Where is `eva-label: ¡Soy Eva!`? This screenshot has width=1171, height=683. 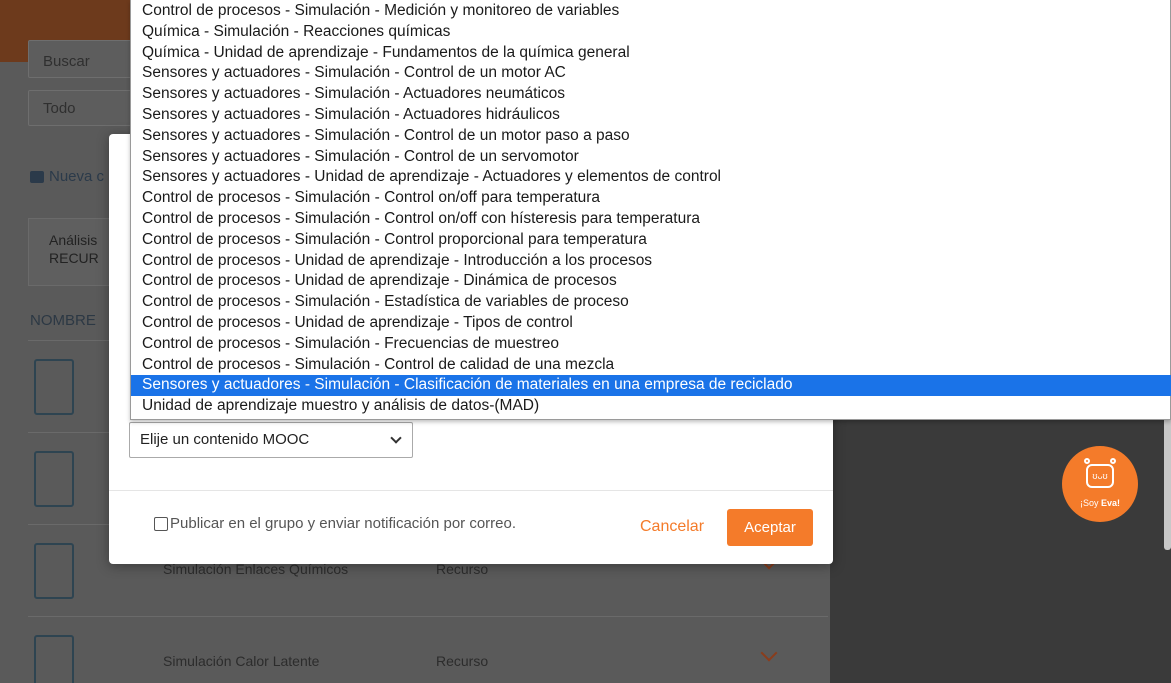
eva-label: ¡Soy Eva! is located at coordinates (1100, 503).